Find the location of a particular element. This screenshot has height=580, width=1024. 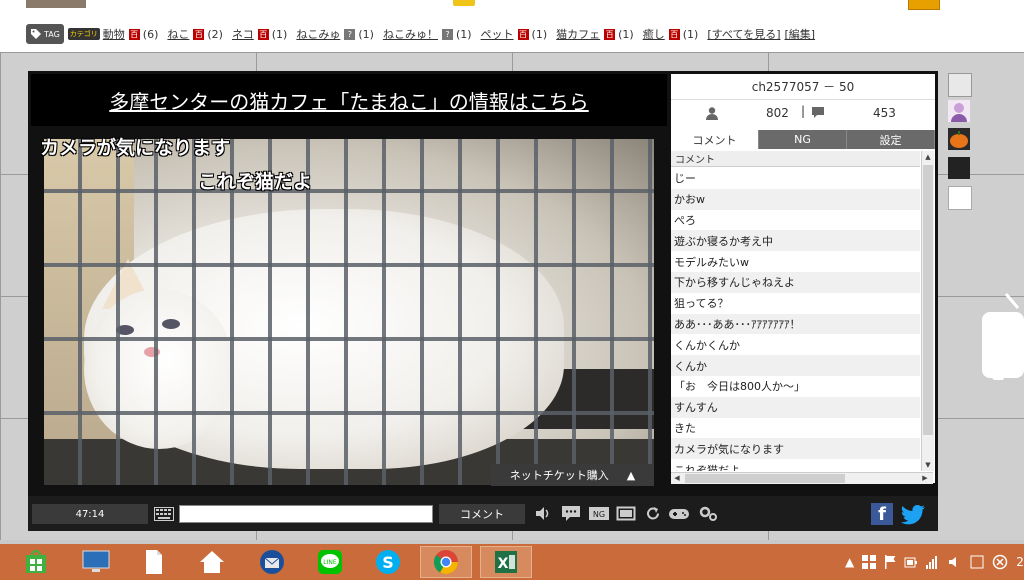

scroll-thumb is located at coordinates (928, 300).